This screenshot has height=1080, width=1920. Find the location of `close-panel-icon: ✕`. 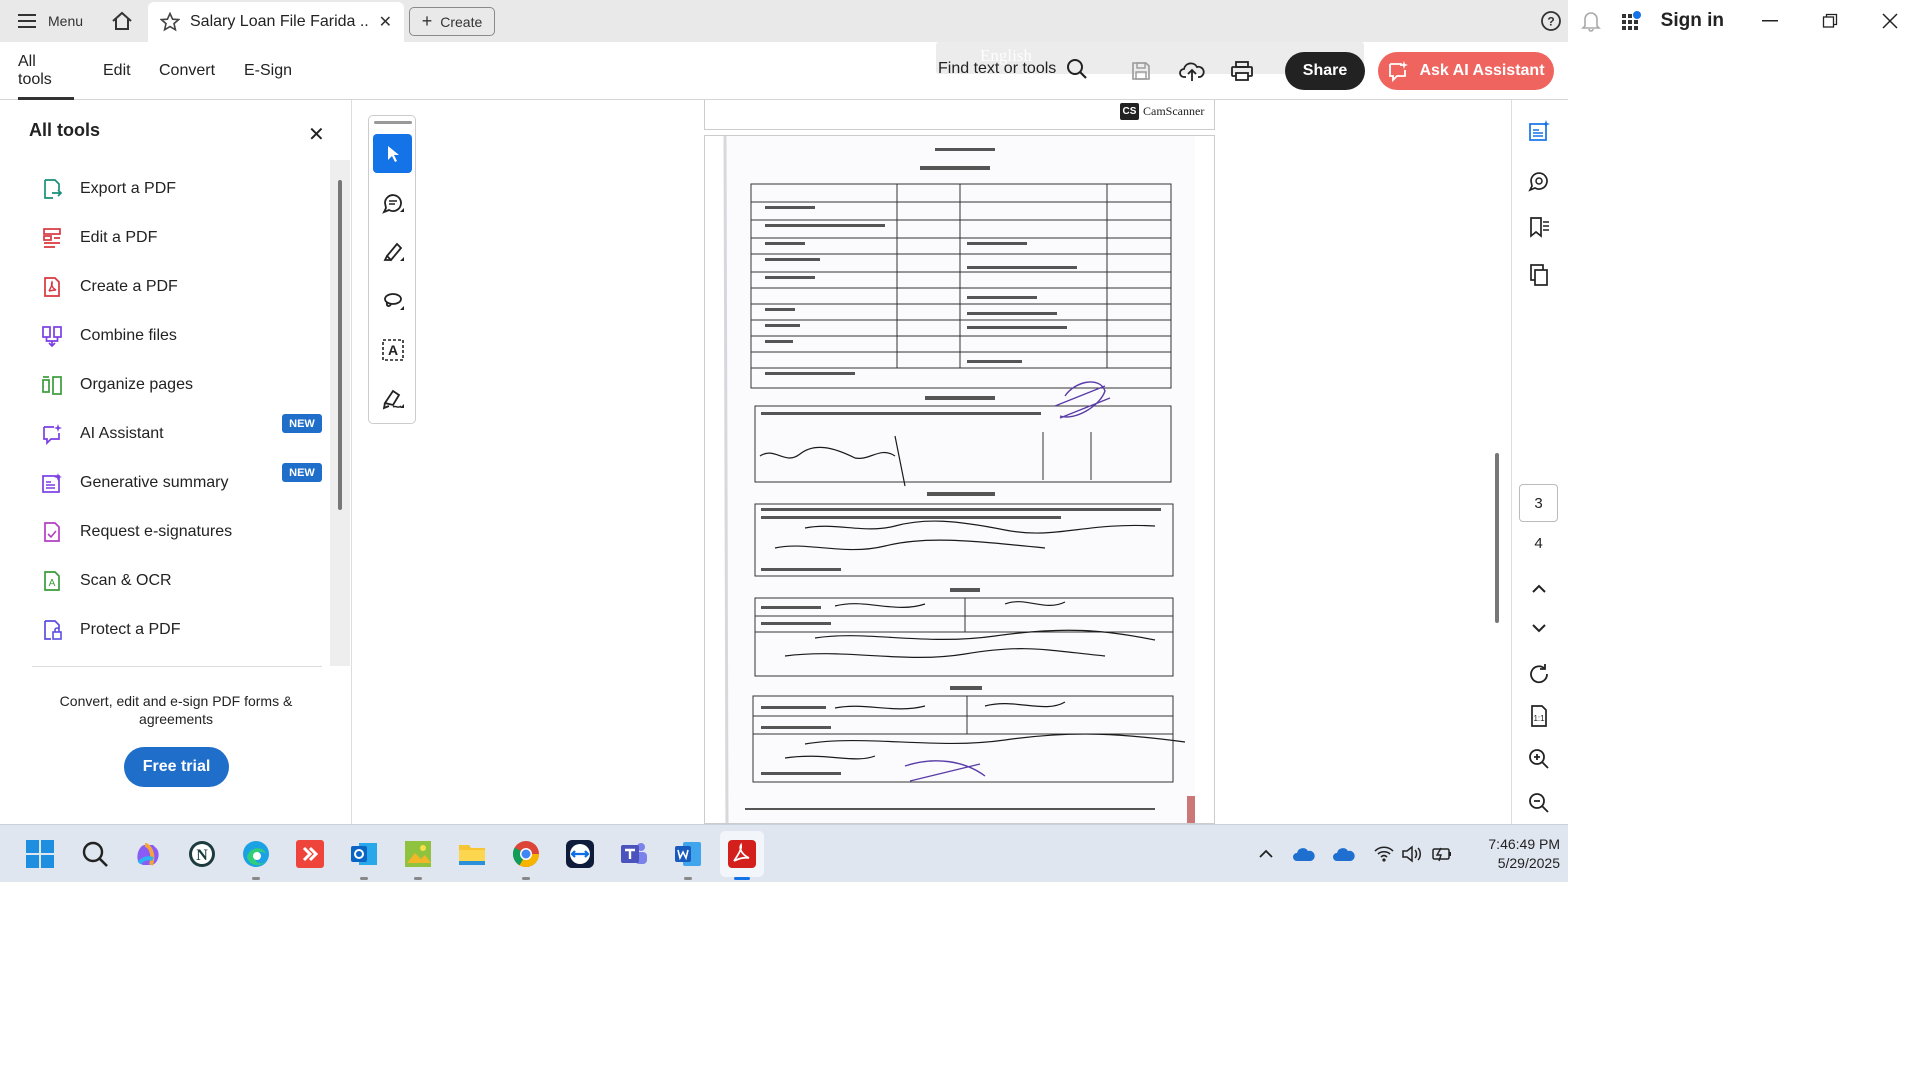

close-panel-icon: ✕ is located at coordinates (316, 134).